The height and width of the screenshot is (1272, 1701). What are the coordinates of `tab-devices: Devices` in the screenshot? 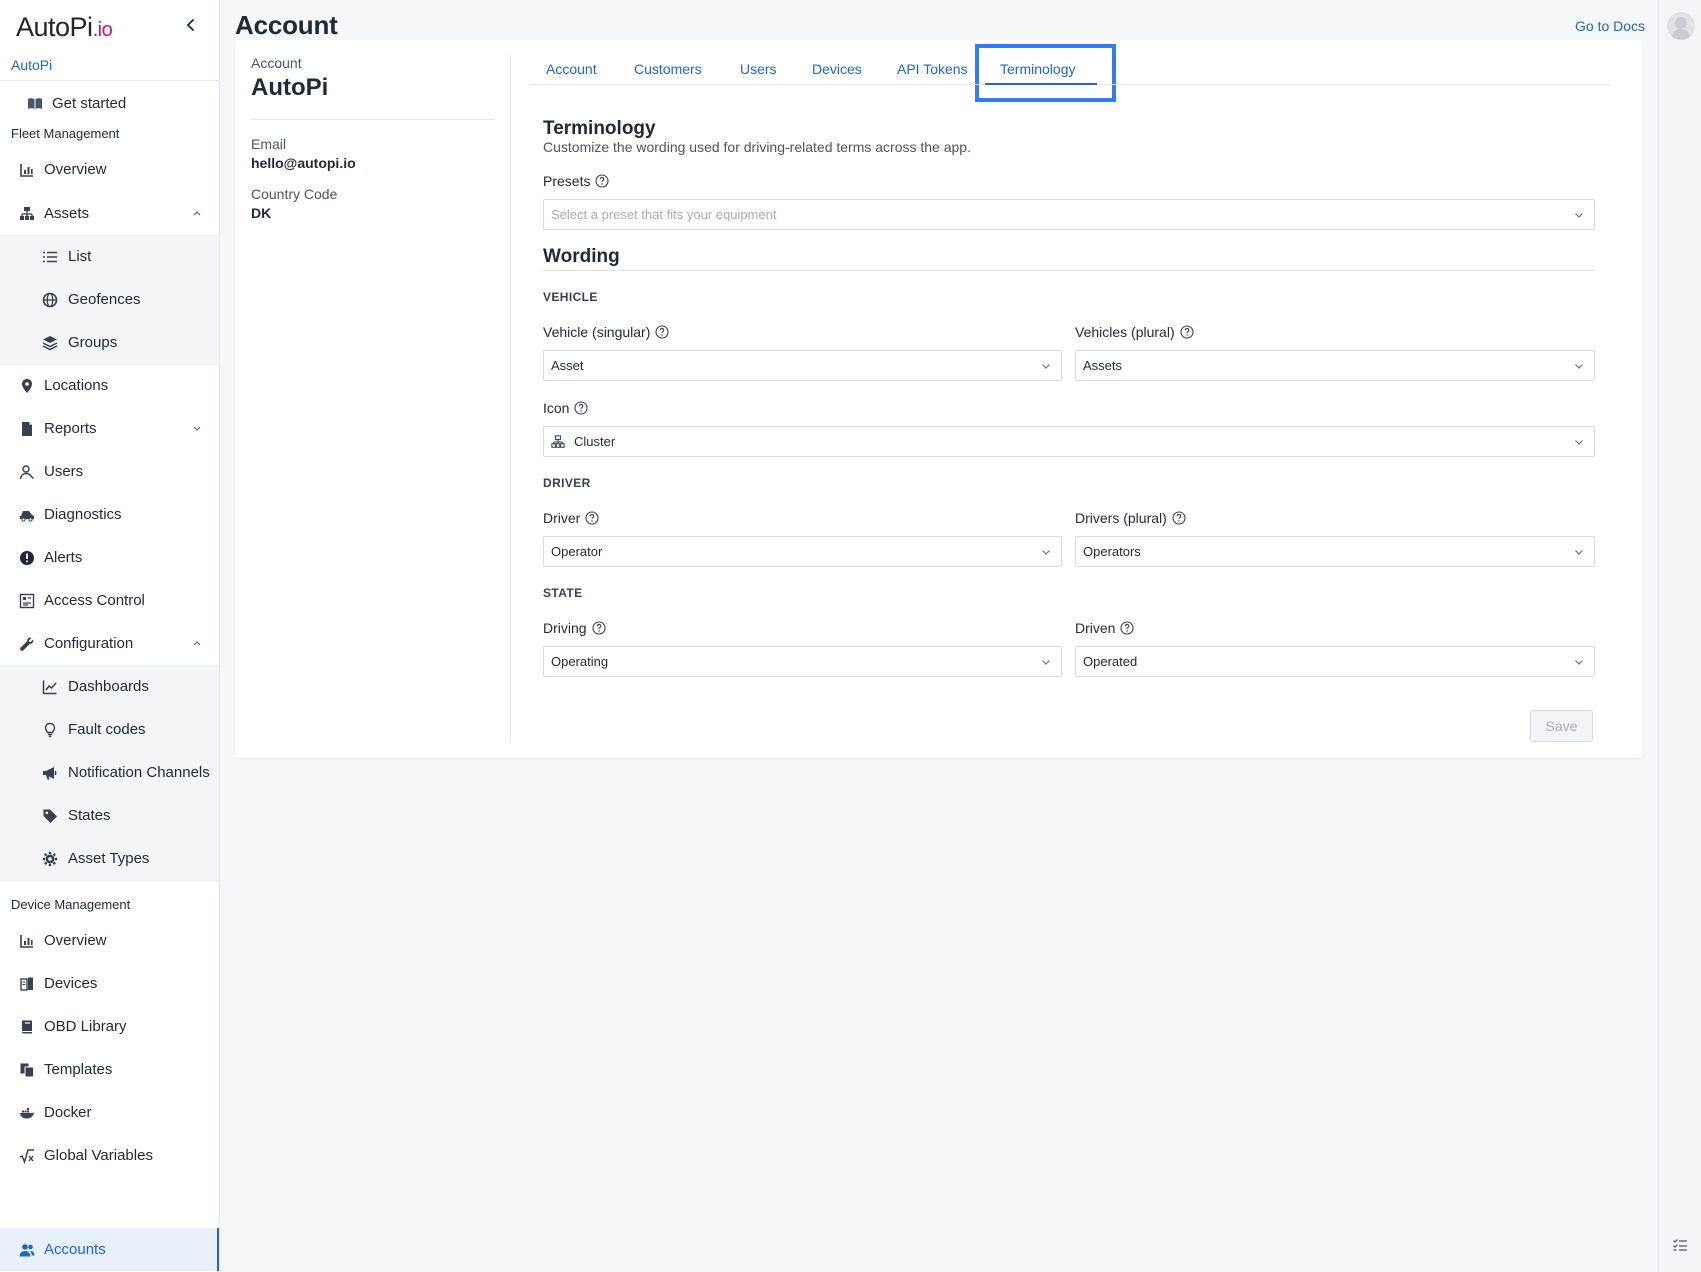 It's located at (837, 69).